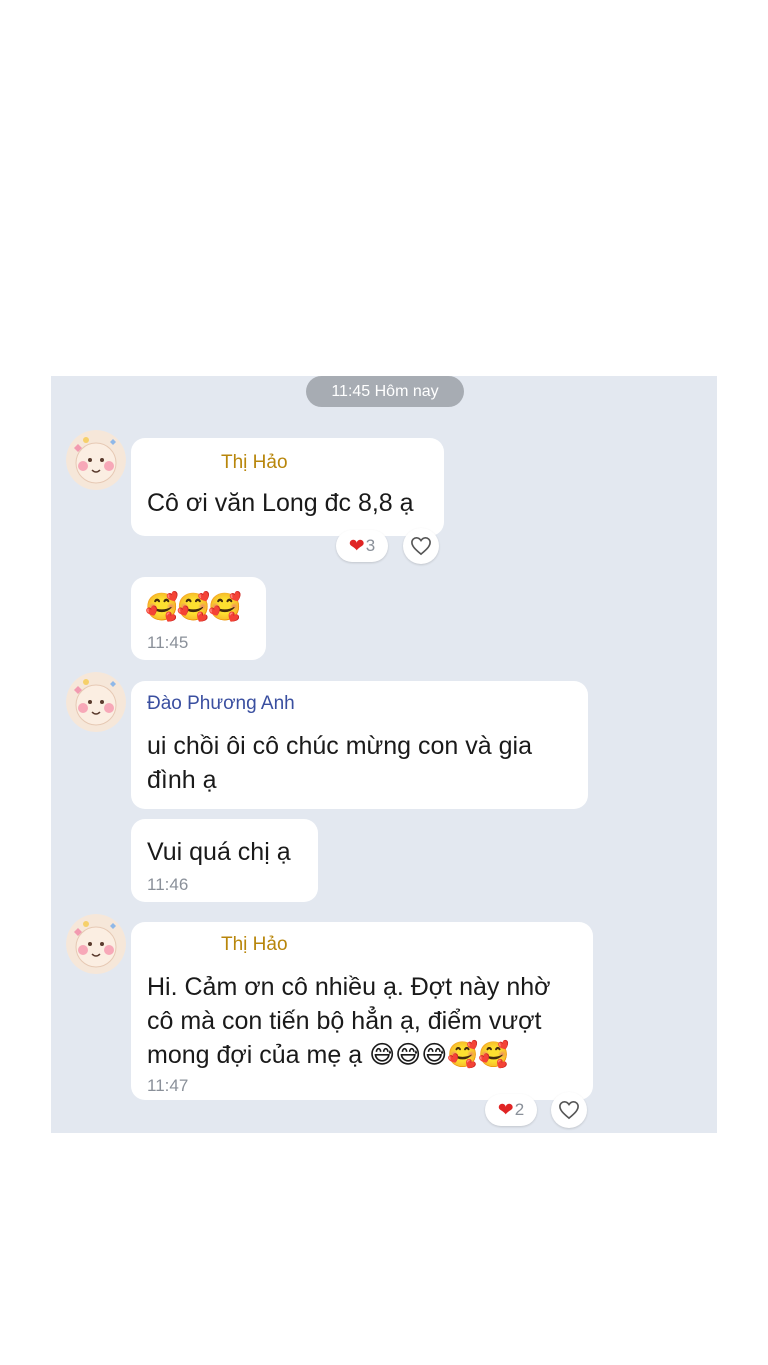  I want to click on reaction-badge: ❤ 3, so click(362, 546).